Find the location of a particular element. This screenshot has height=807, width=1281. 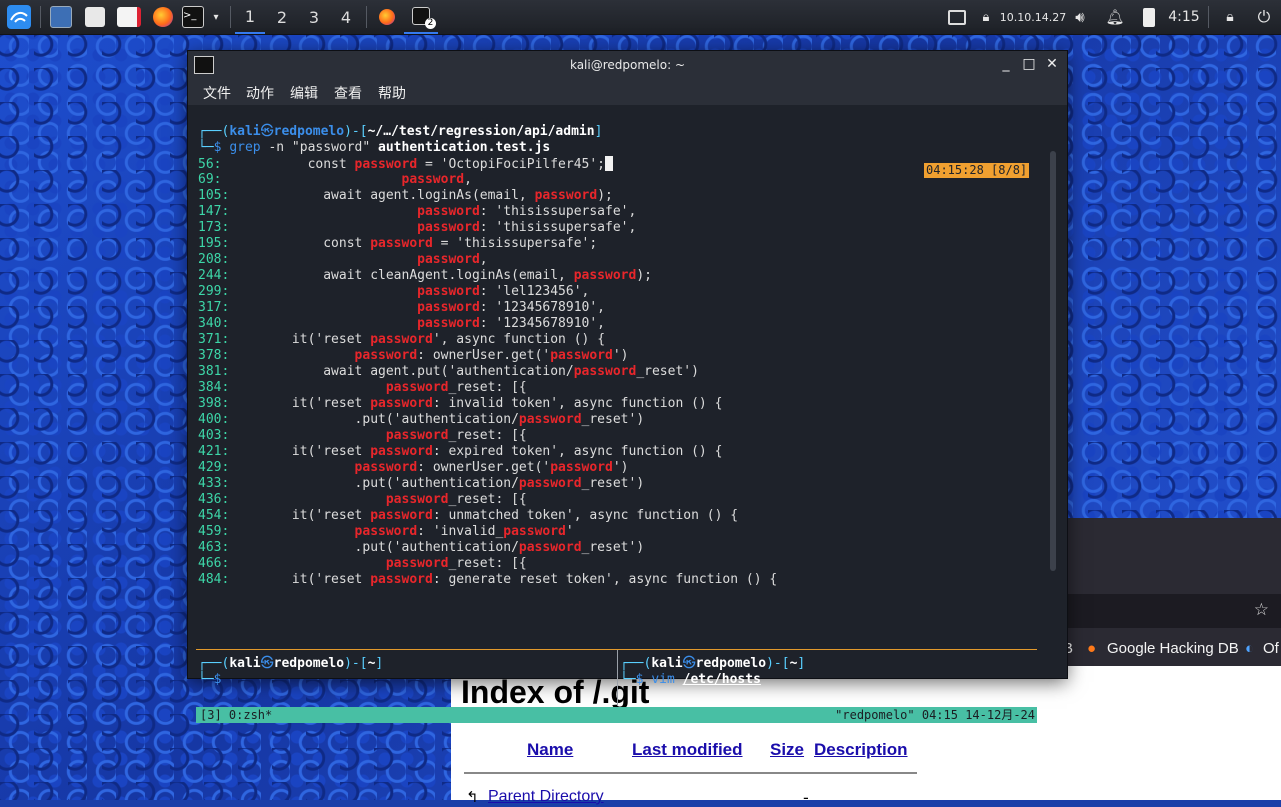

left-pane-prompt: ┌──(kali㉿redpomelo)-[~] is located at coordinates (290, 664).